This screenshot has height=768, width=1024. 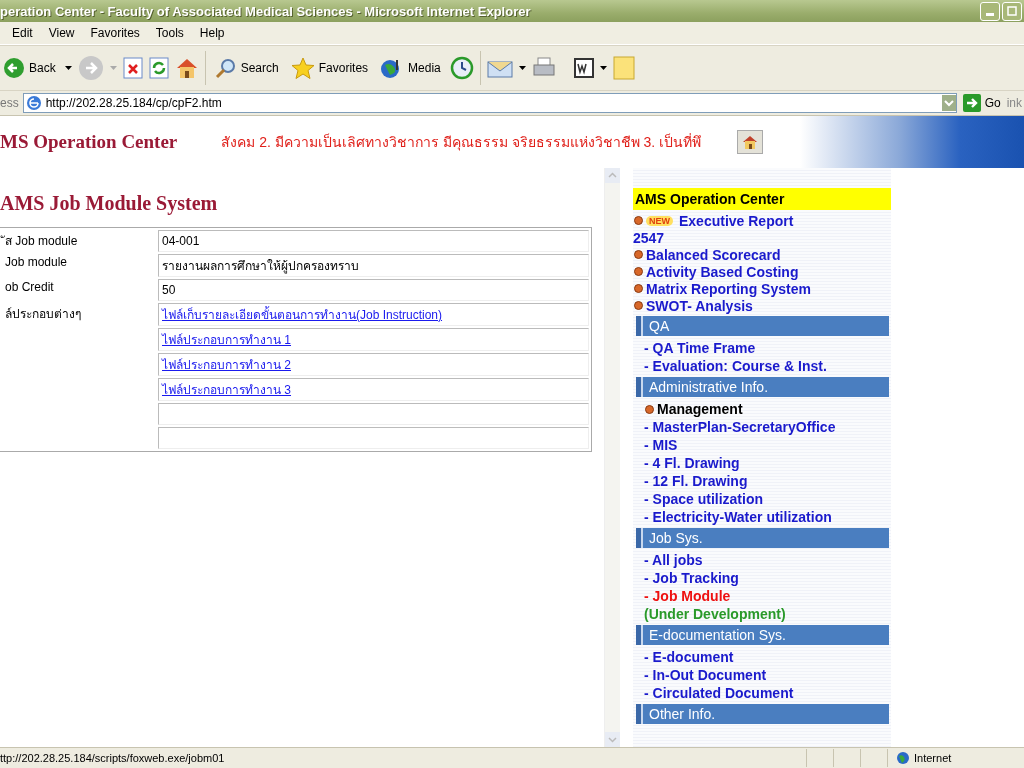 I want to click on sidebar-link: Executive Report, so click(x=736, y=220).